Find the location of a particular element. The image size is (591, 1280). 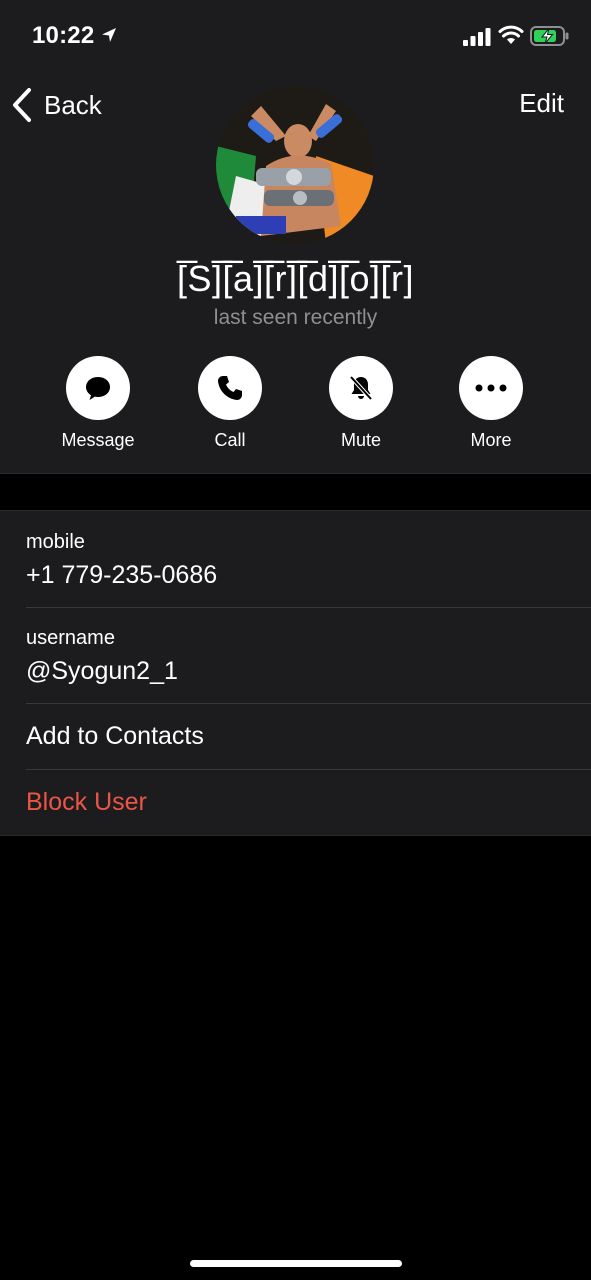

message-bubble-icon is located at coordinates (98, 388).